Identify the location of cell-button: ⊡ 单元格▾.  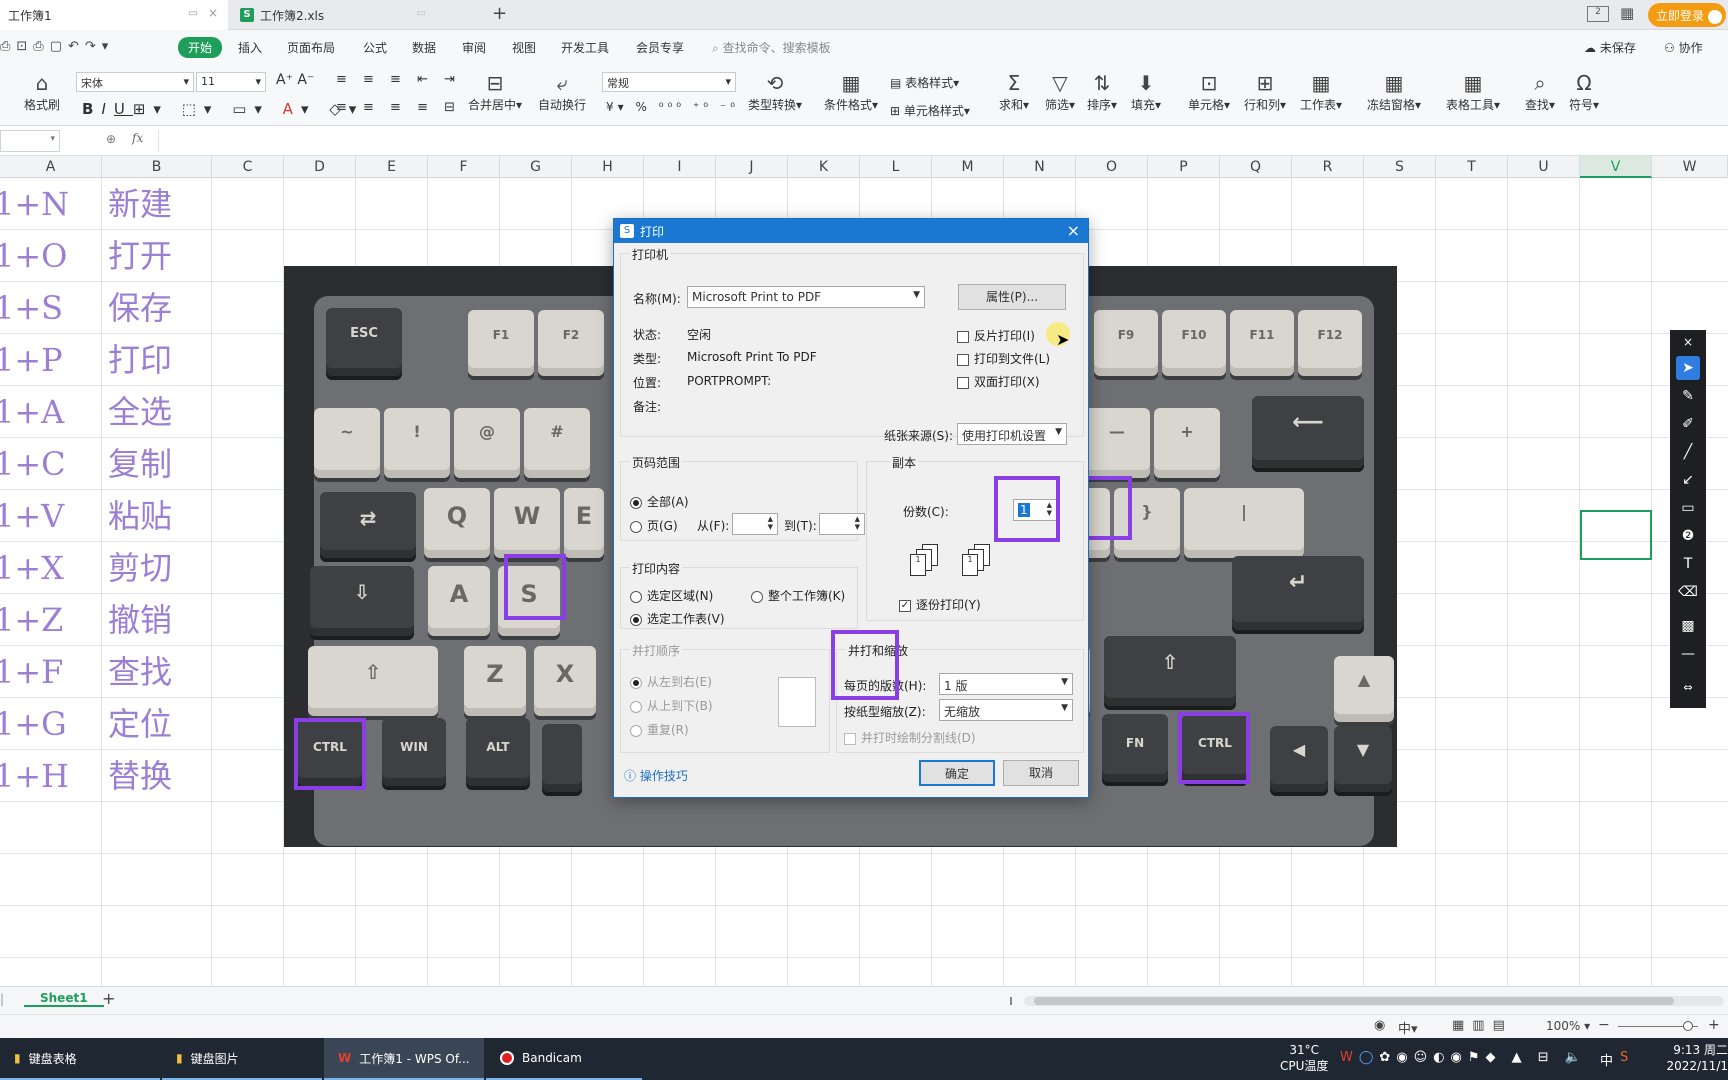
(1209, 91).